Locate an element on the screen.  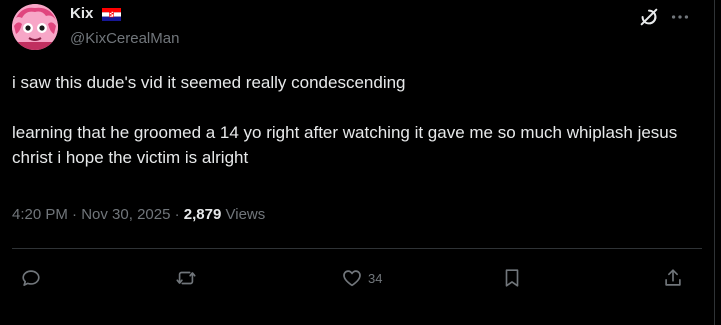
post-time: 4:20 PM is located at coordinates (40, 214).